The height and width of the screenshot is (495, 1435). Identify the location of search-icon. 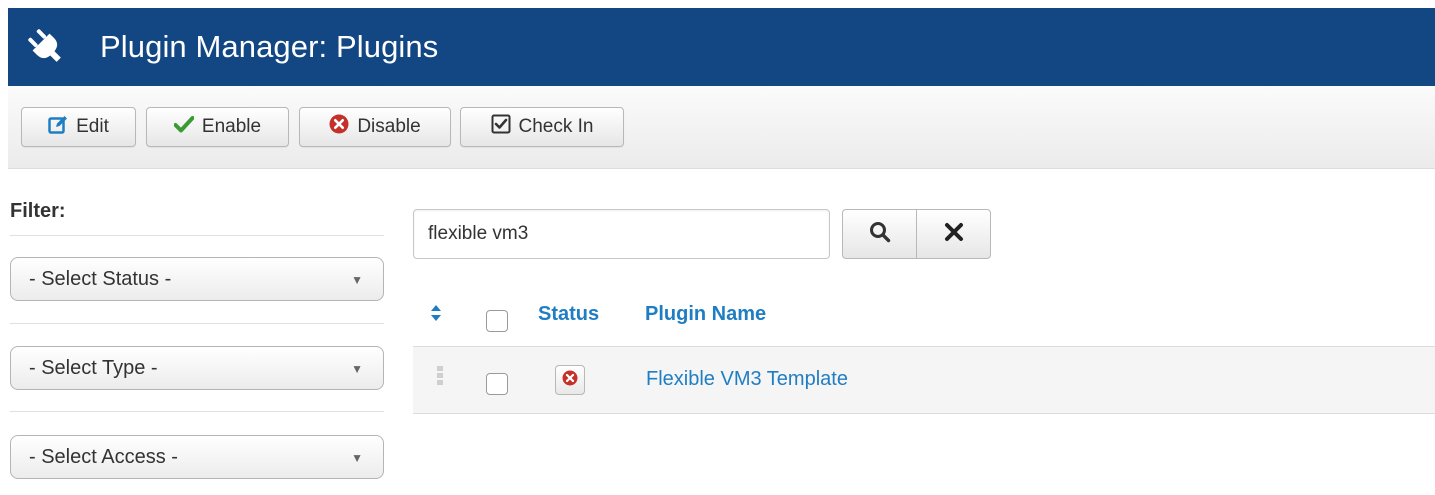
(880, 234).